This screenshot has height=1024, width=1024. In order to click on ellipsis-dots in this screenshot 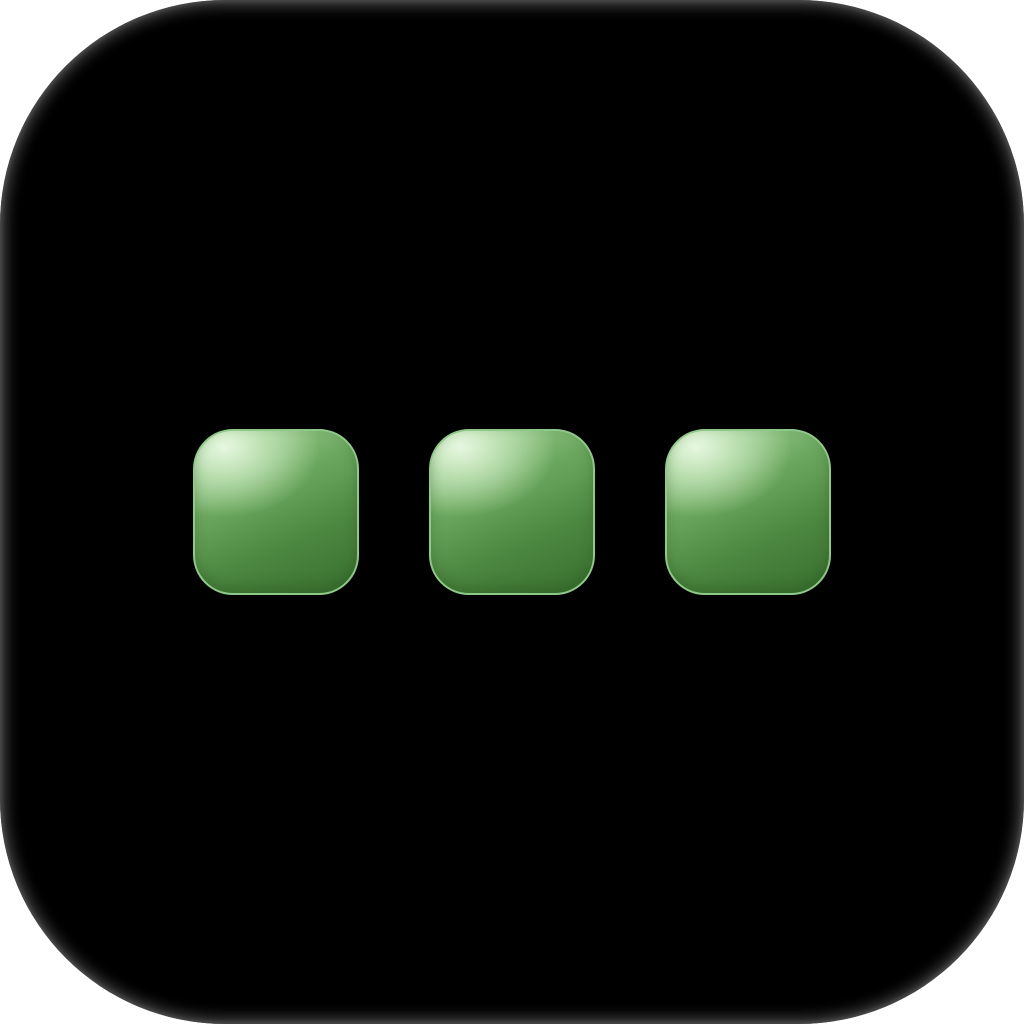, I will do `click(512, 512)`.